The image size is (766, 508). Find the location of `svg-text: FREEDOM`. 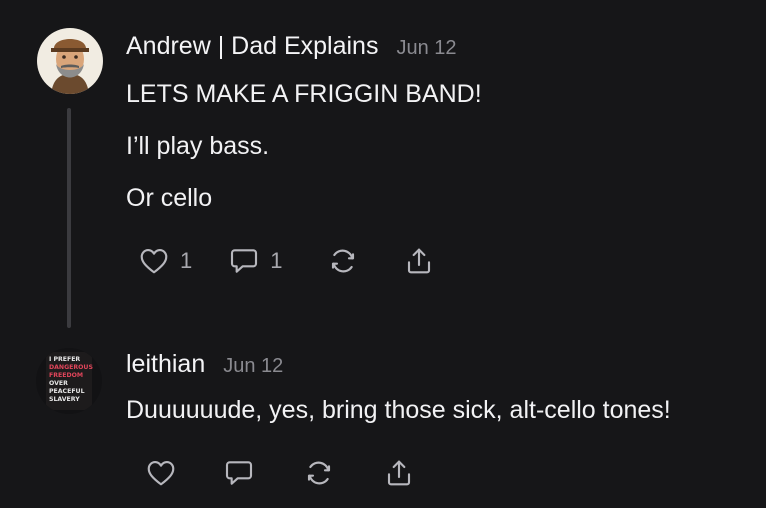

svg-text: FREEDOM is located at coordinates (66, 375).